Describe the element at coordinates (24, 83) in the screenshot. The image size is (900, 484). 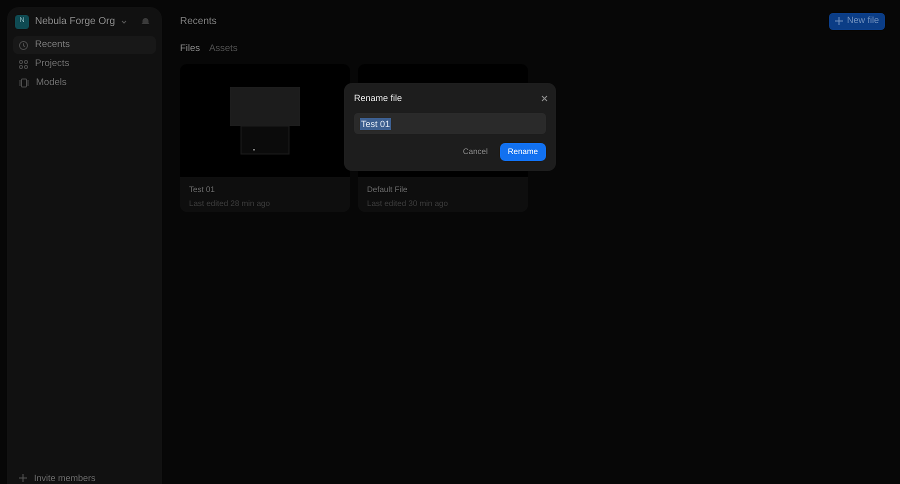
I see `cube-icon` at that location.